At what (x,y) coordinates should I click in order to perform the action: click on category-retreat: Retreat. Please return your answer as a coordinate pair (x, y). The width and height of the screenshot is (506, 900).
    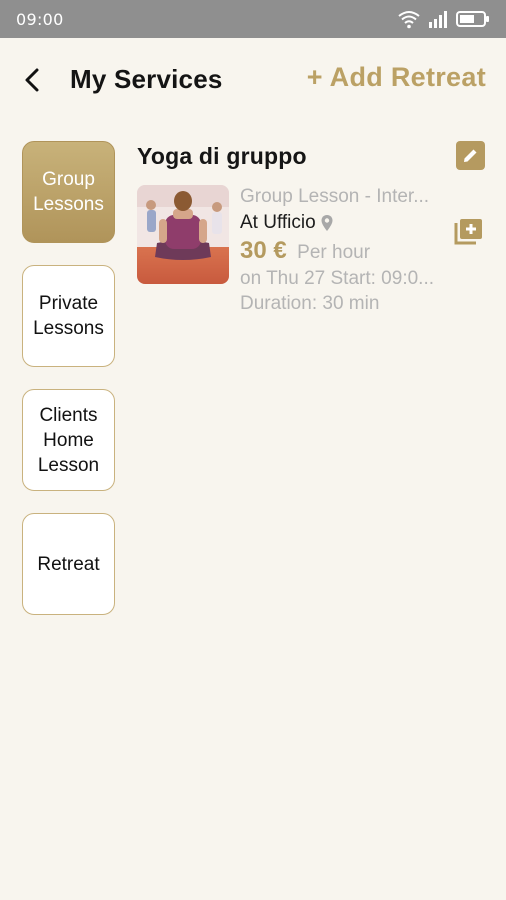
    Looking at the image, I should click on (68, 564).